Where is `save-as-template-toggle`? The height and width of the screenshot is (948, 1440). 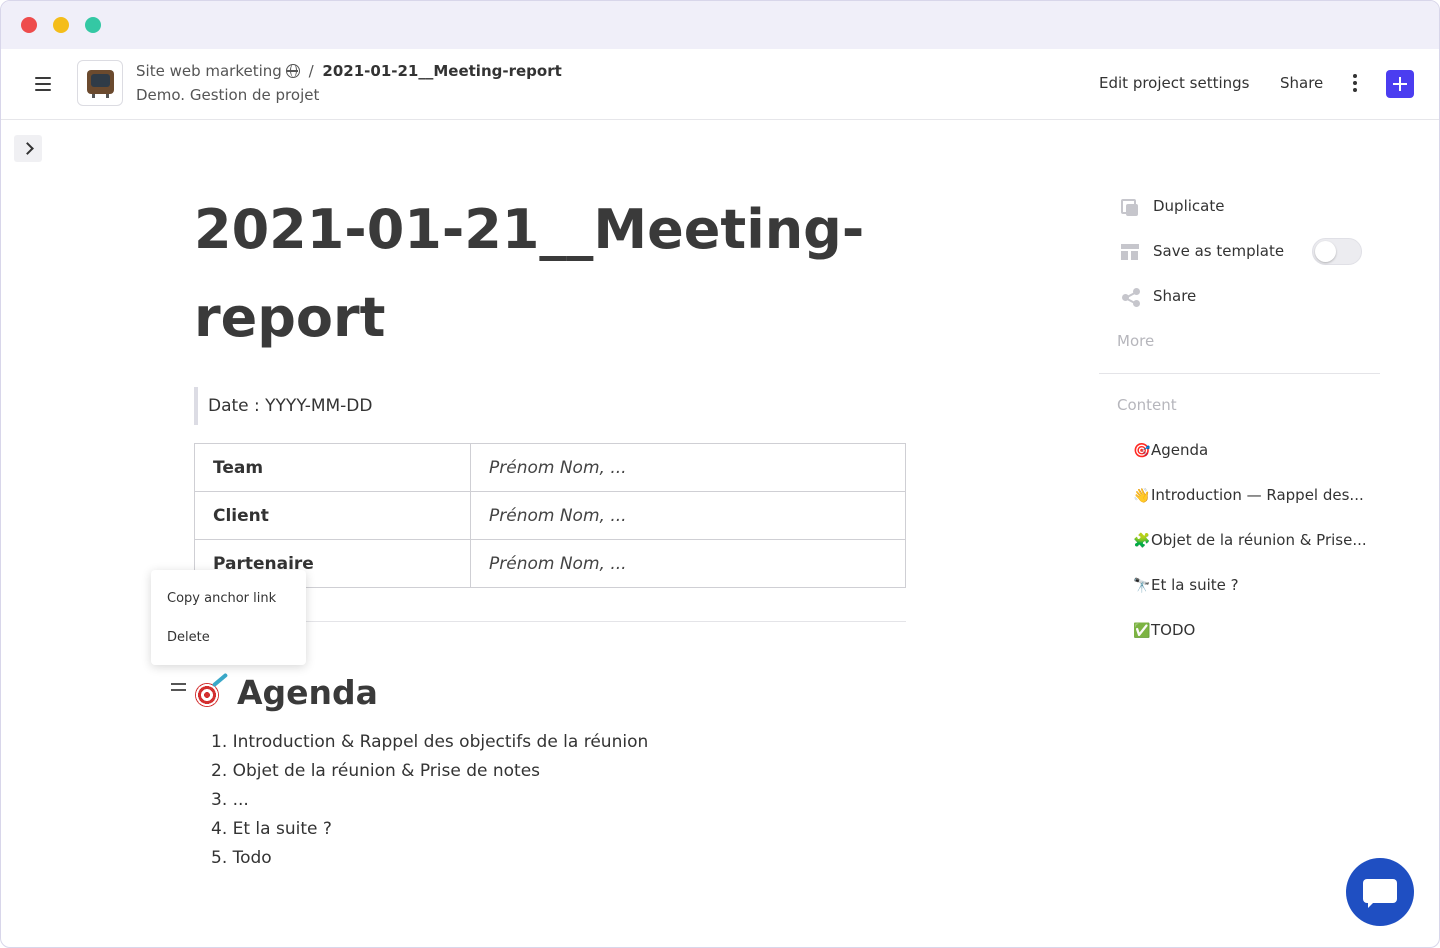
save-as-template-toggle is located at coordinates (1337, 251).